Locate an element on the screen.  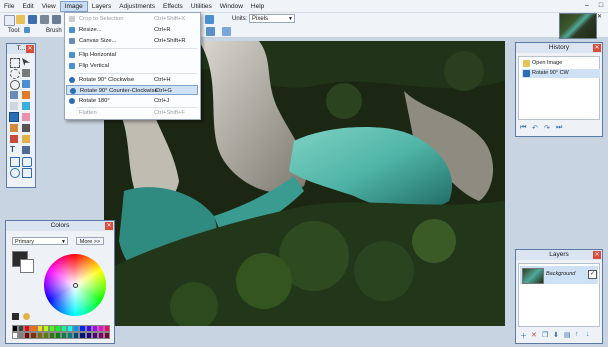
lasso-select-icon is located at coordinates (15, 74).